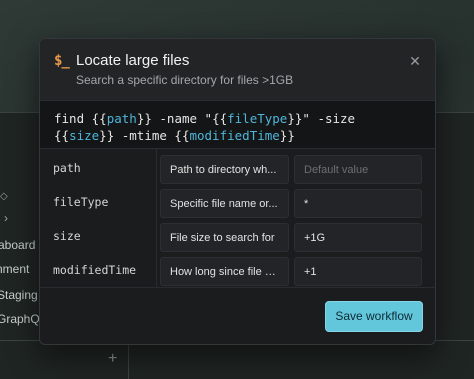 The image size is (474, 379). Describe the element at coordinates (144, 135) in the screenshot. I see `command-text: }} -mtime {{` at that location.